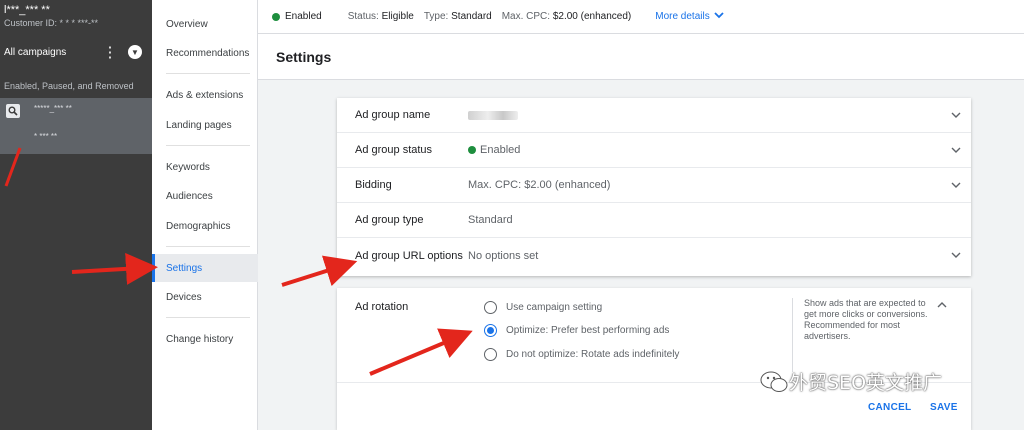 This screenshot has width=1024, height=430. I want to click on radio-optimize: Optimize: Prefer best performing ads, so click(576, 330).